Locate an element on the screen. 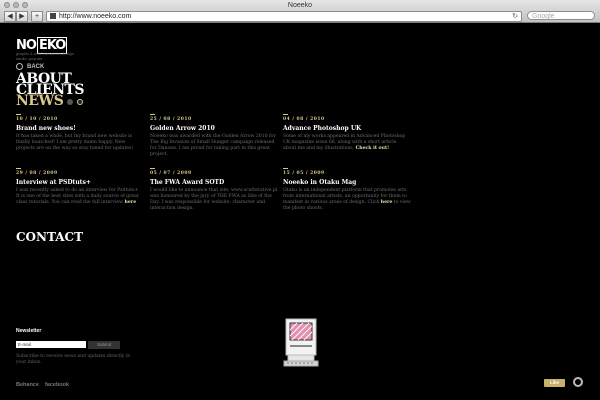  post-date: 05 / 07 / 2009 is located at coordinates (171, 173).